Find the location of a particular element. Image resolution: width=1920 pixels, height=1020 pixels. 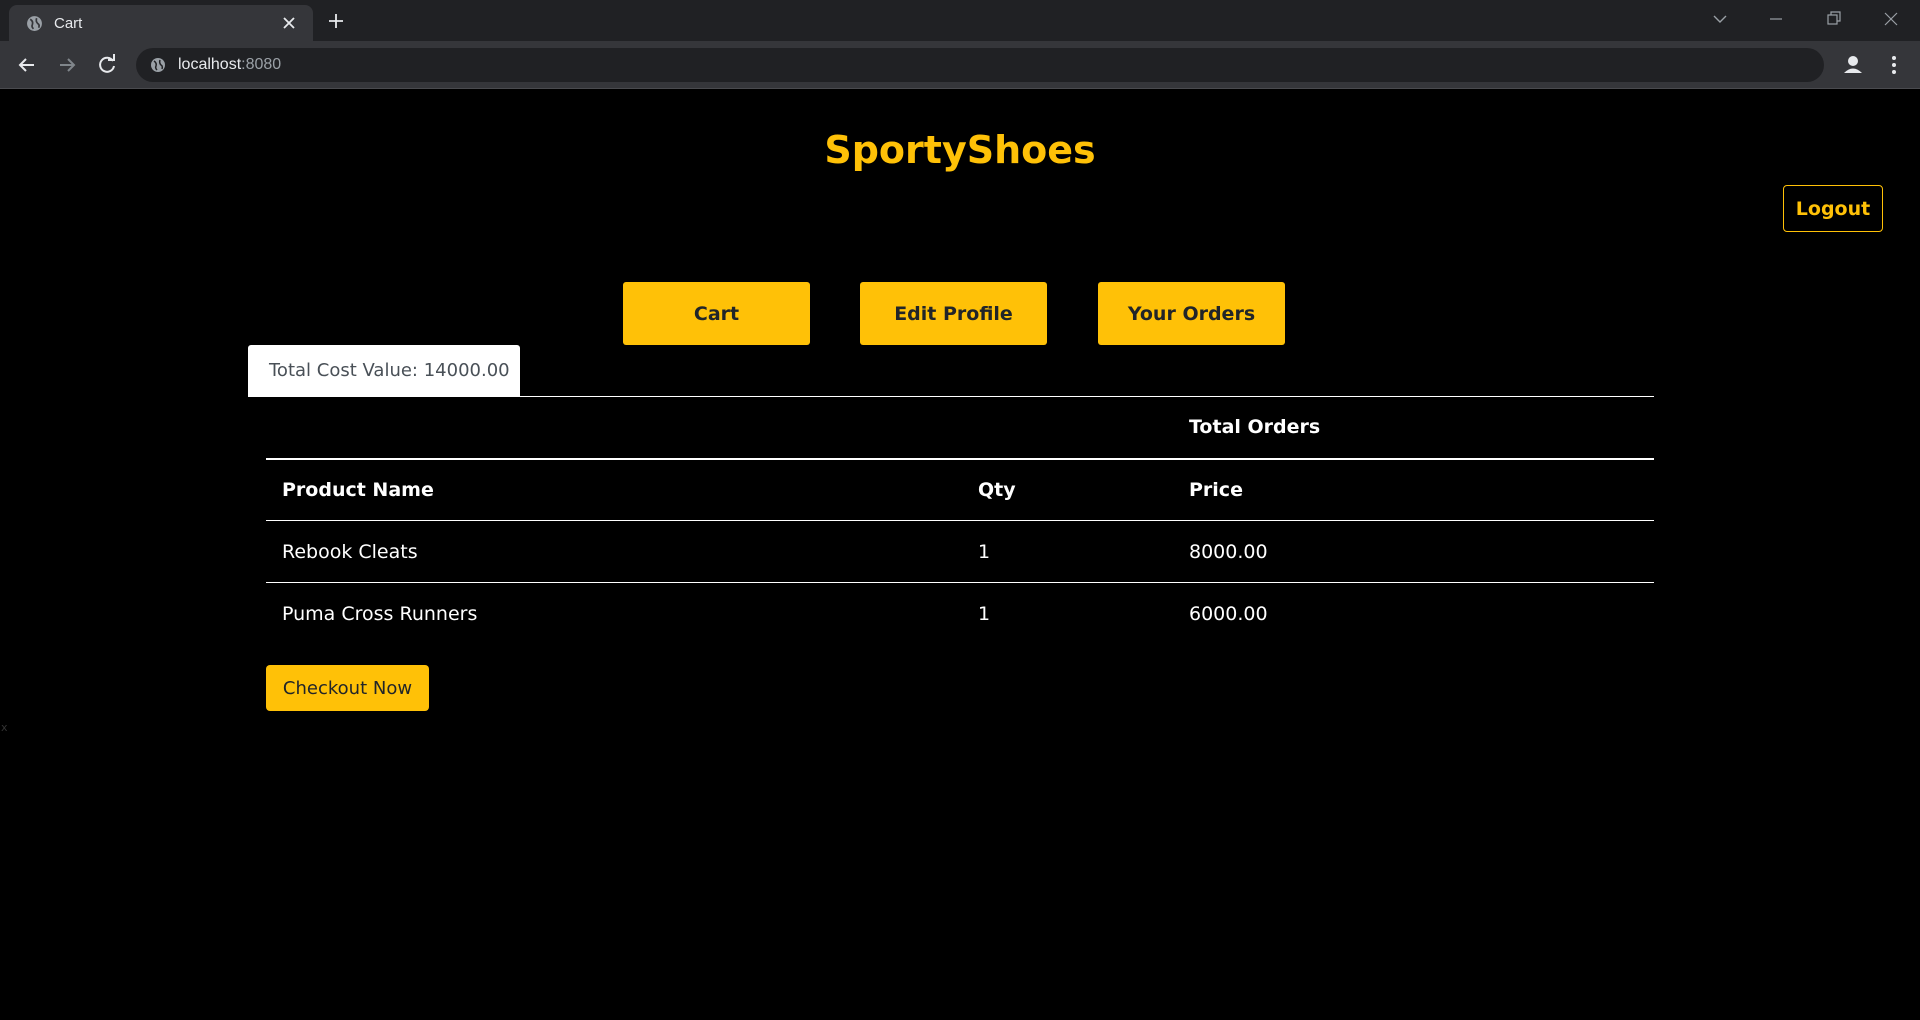

price-cell: 8000.00 is located at coordinates (1413, 551).